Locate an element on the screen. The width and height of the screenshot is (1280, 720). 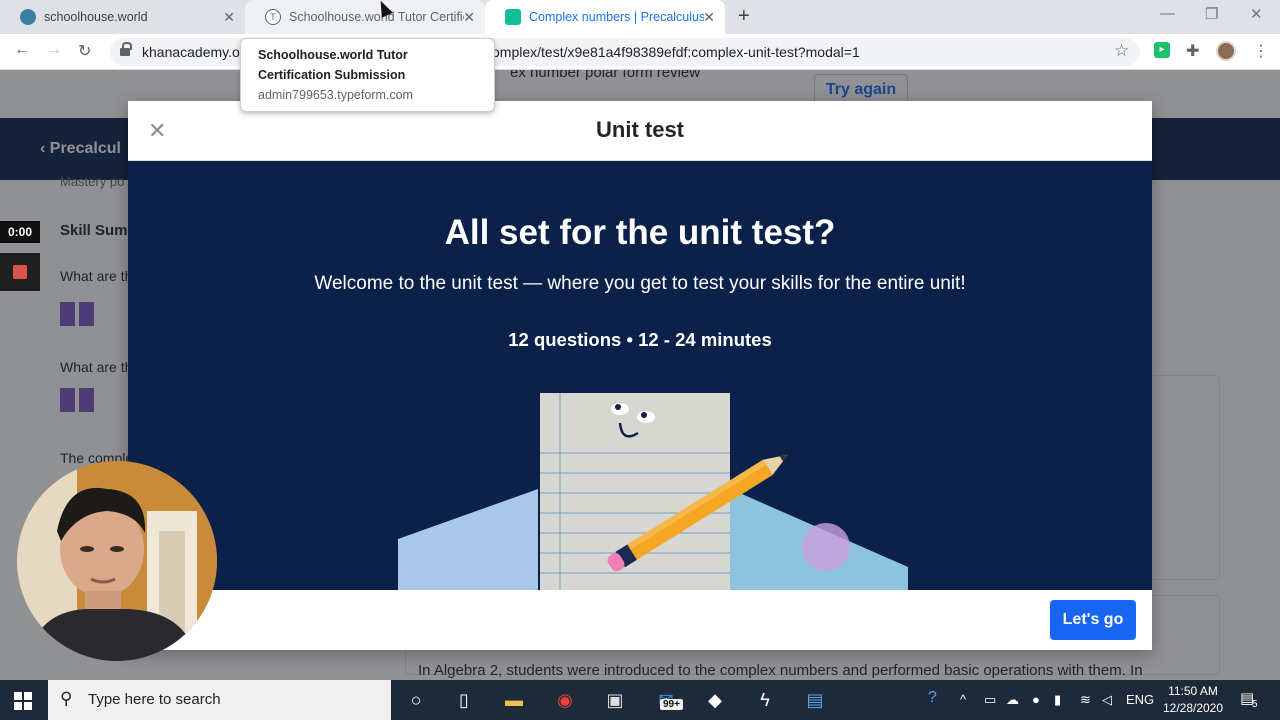
globe-icon is located at coordinates (28, 17).